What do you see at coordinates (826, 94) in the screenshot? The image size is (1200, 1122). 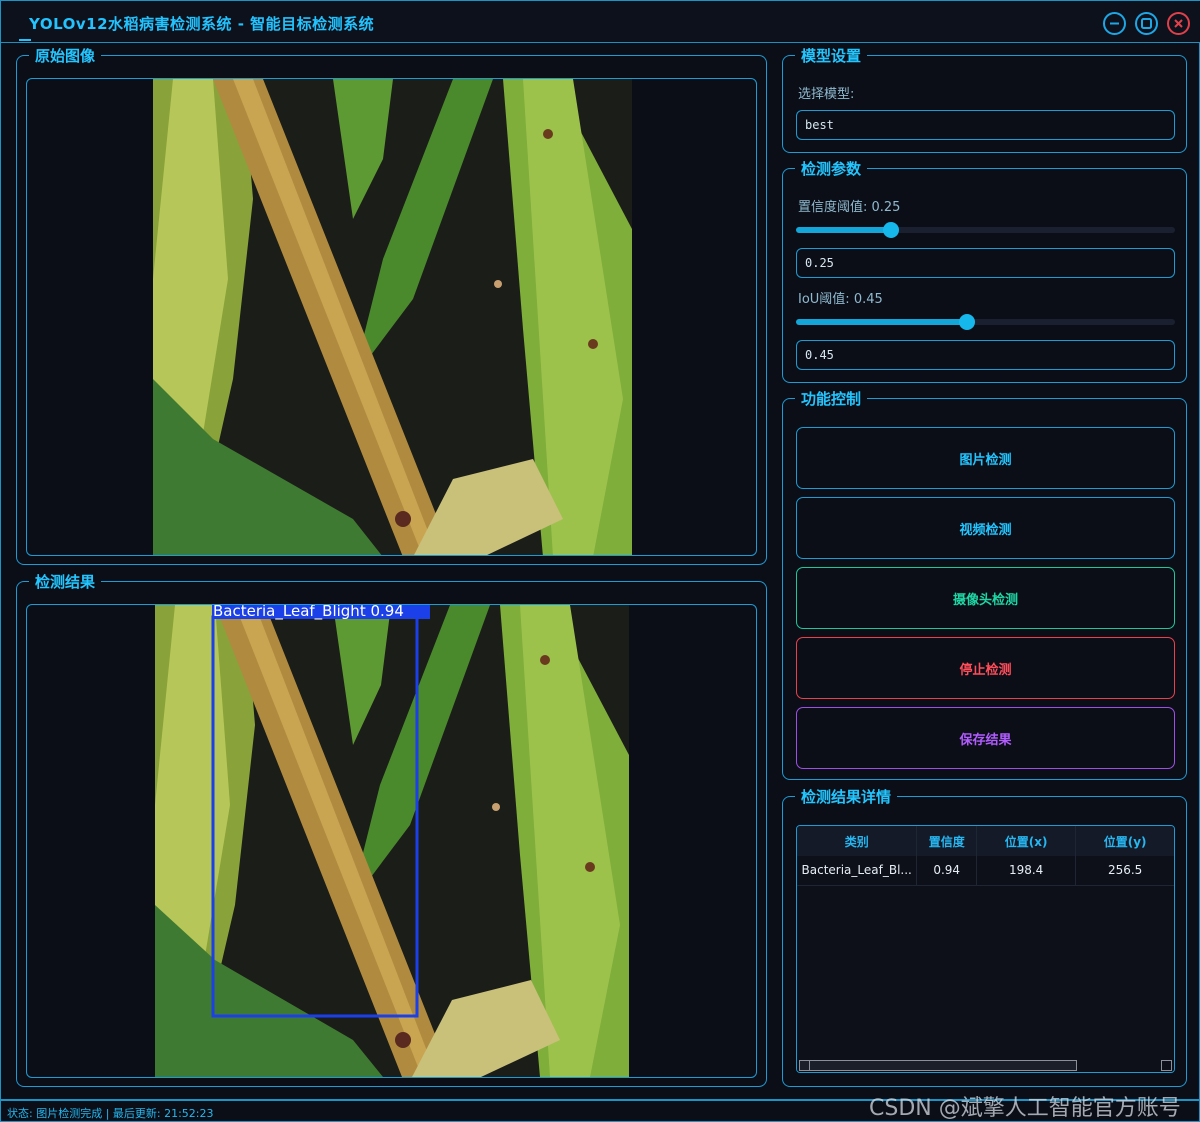 I see `model-select-label: 选择模型:` at bounding box center [826, 94].